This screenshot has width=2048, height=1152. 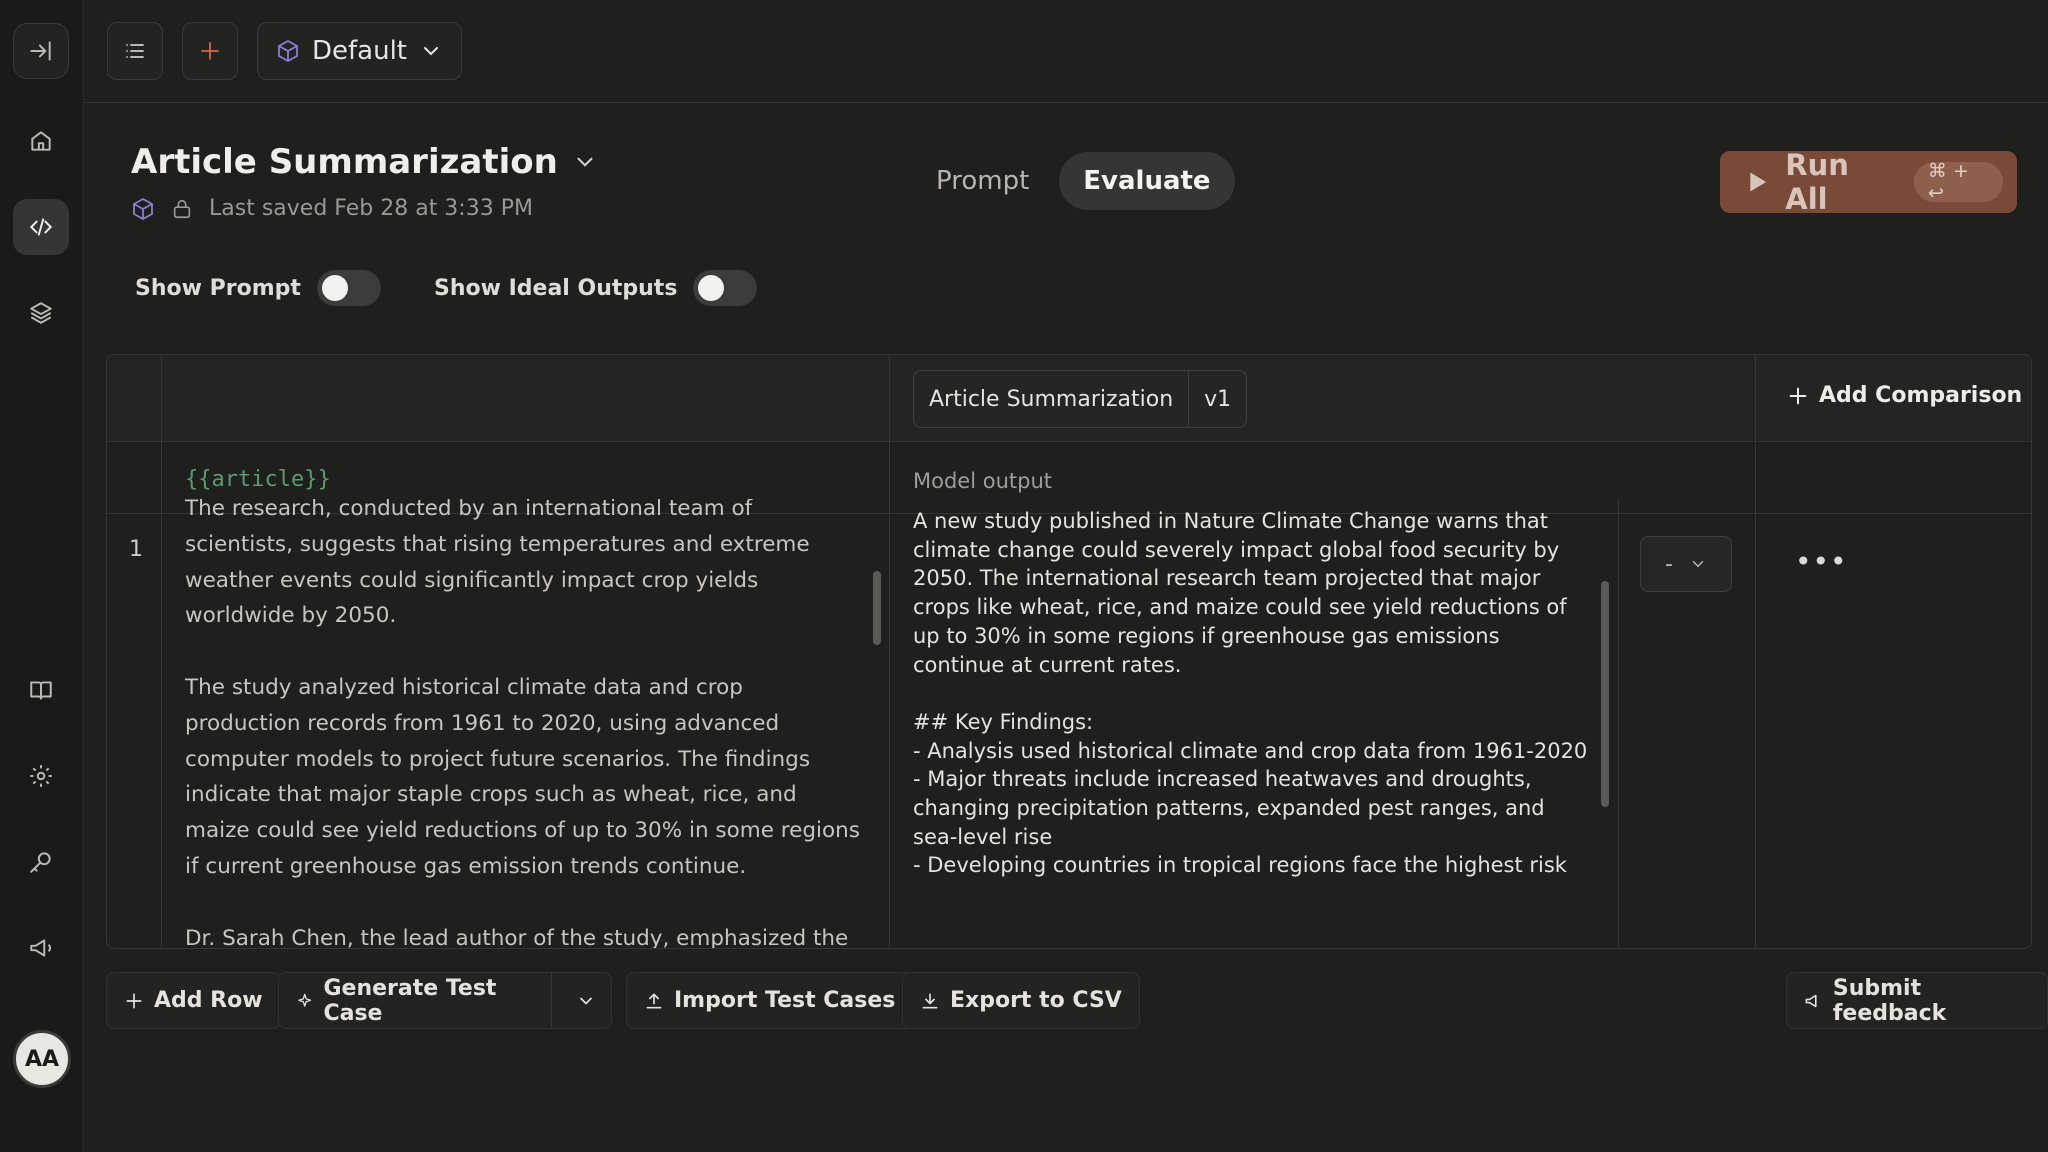 I want to click on add-comparison-label: Add Comparison, so click(x=1921, y=395).